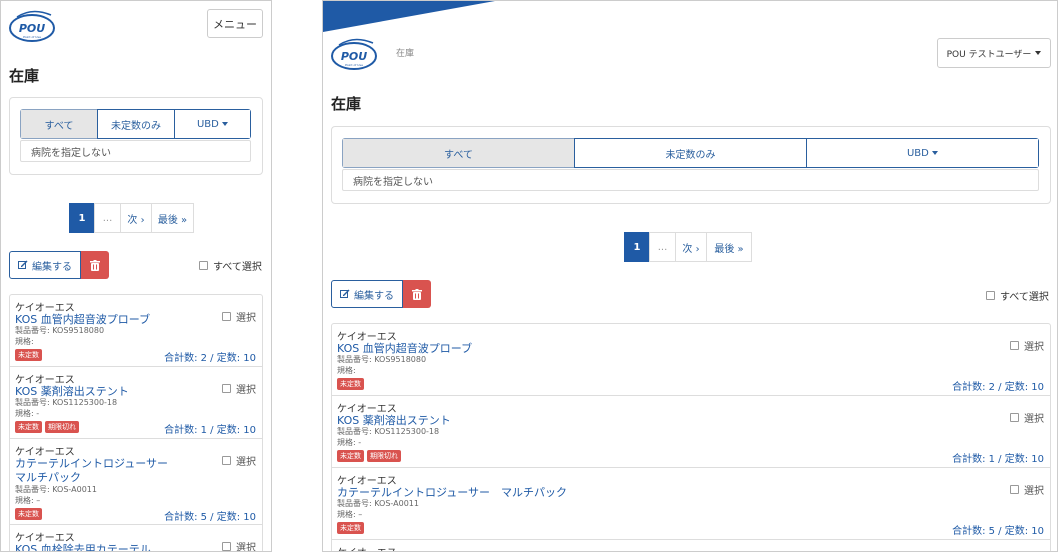  I want to click on user-label: POU テストユーザー, so click(989, 54).